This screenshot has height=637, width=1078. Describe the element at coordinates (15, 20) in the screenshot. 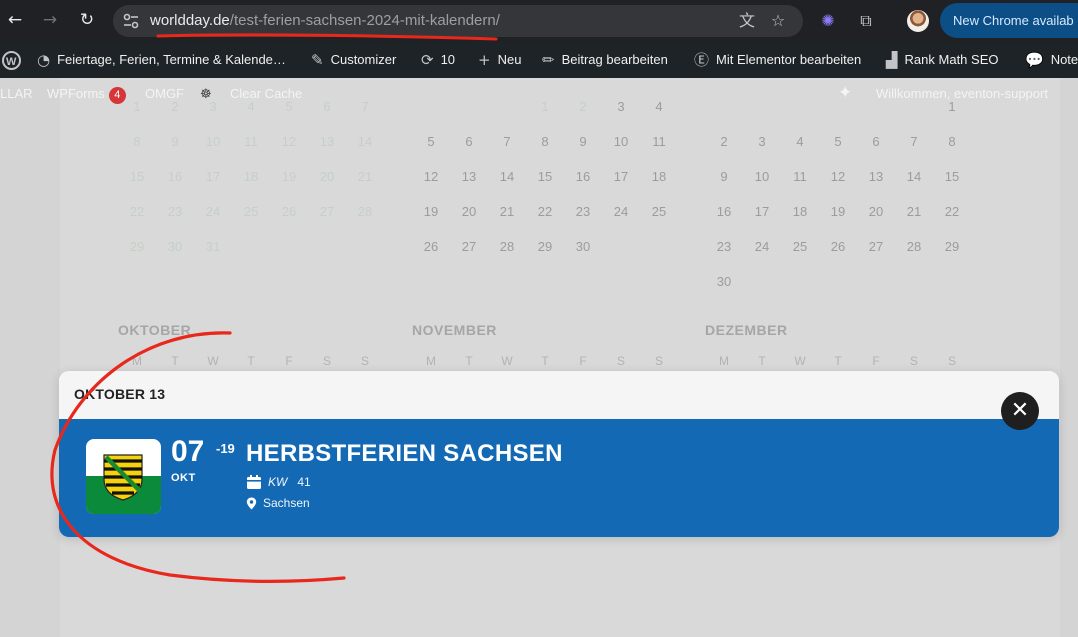

I see `back-icon: ←` at that location.